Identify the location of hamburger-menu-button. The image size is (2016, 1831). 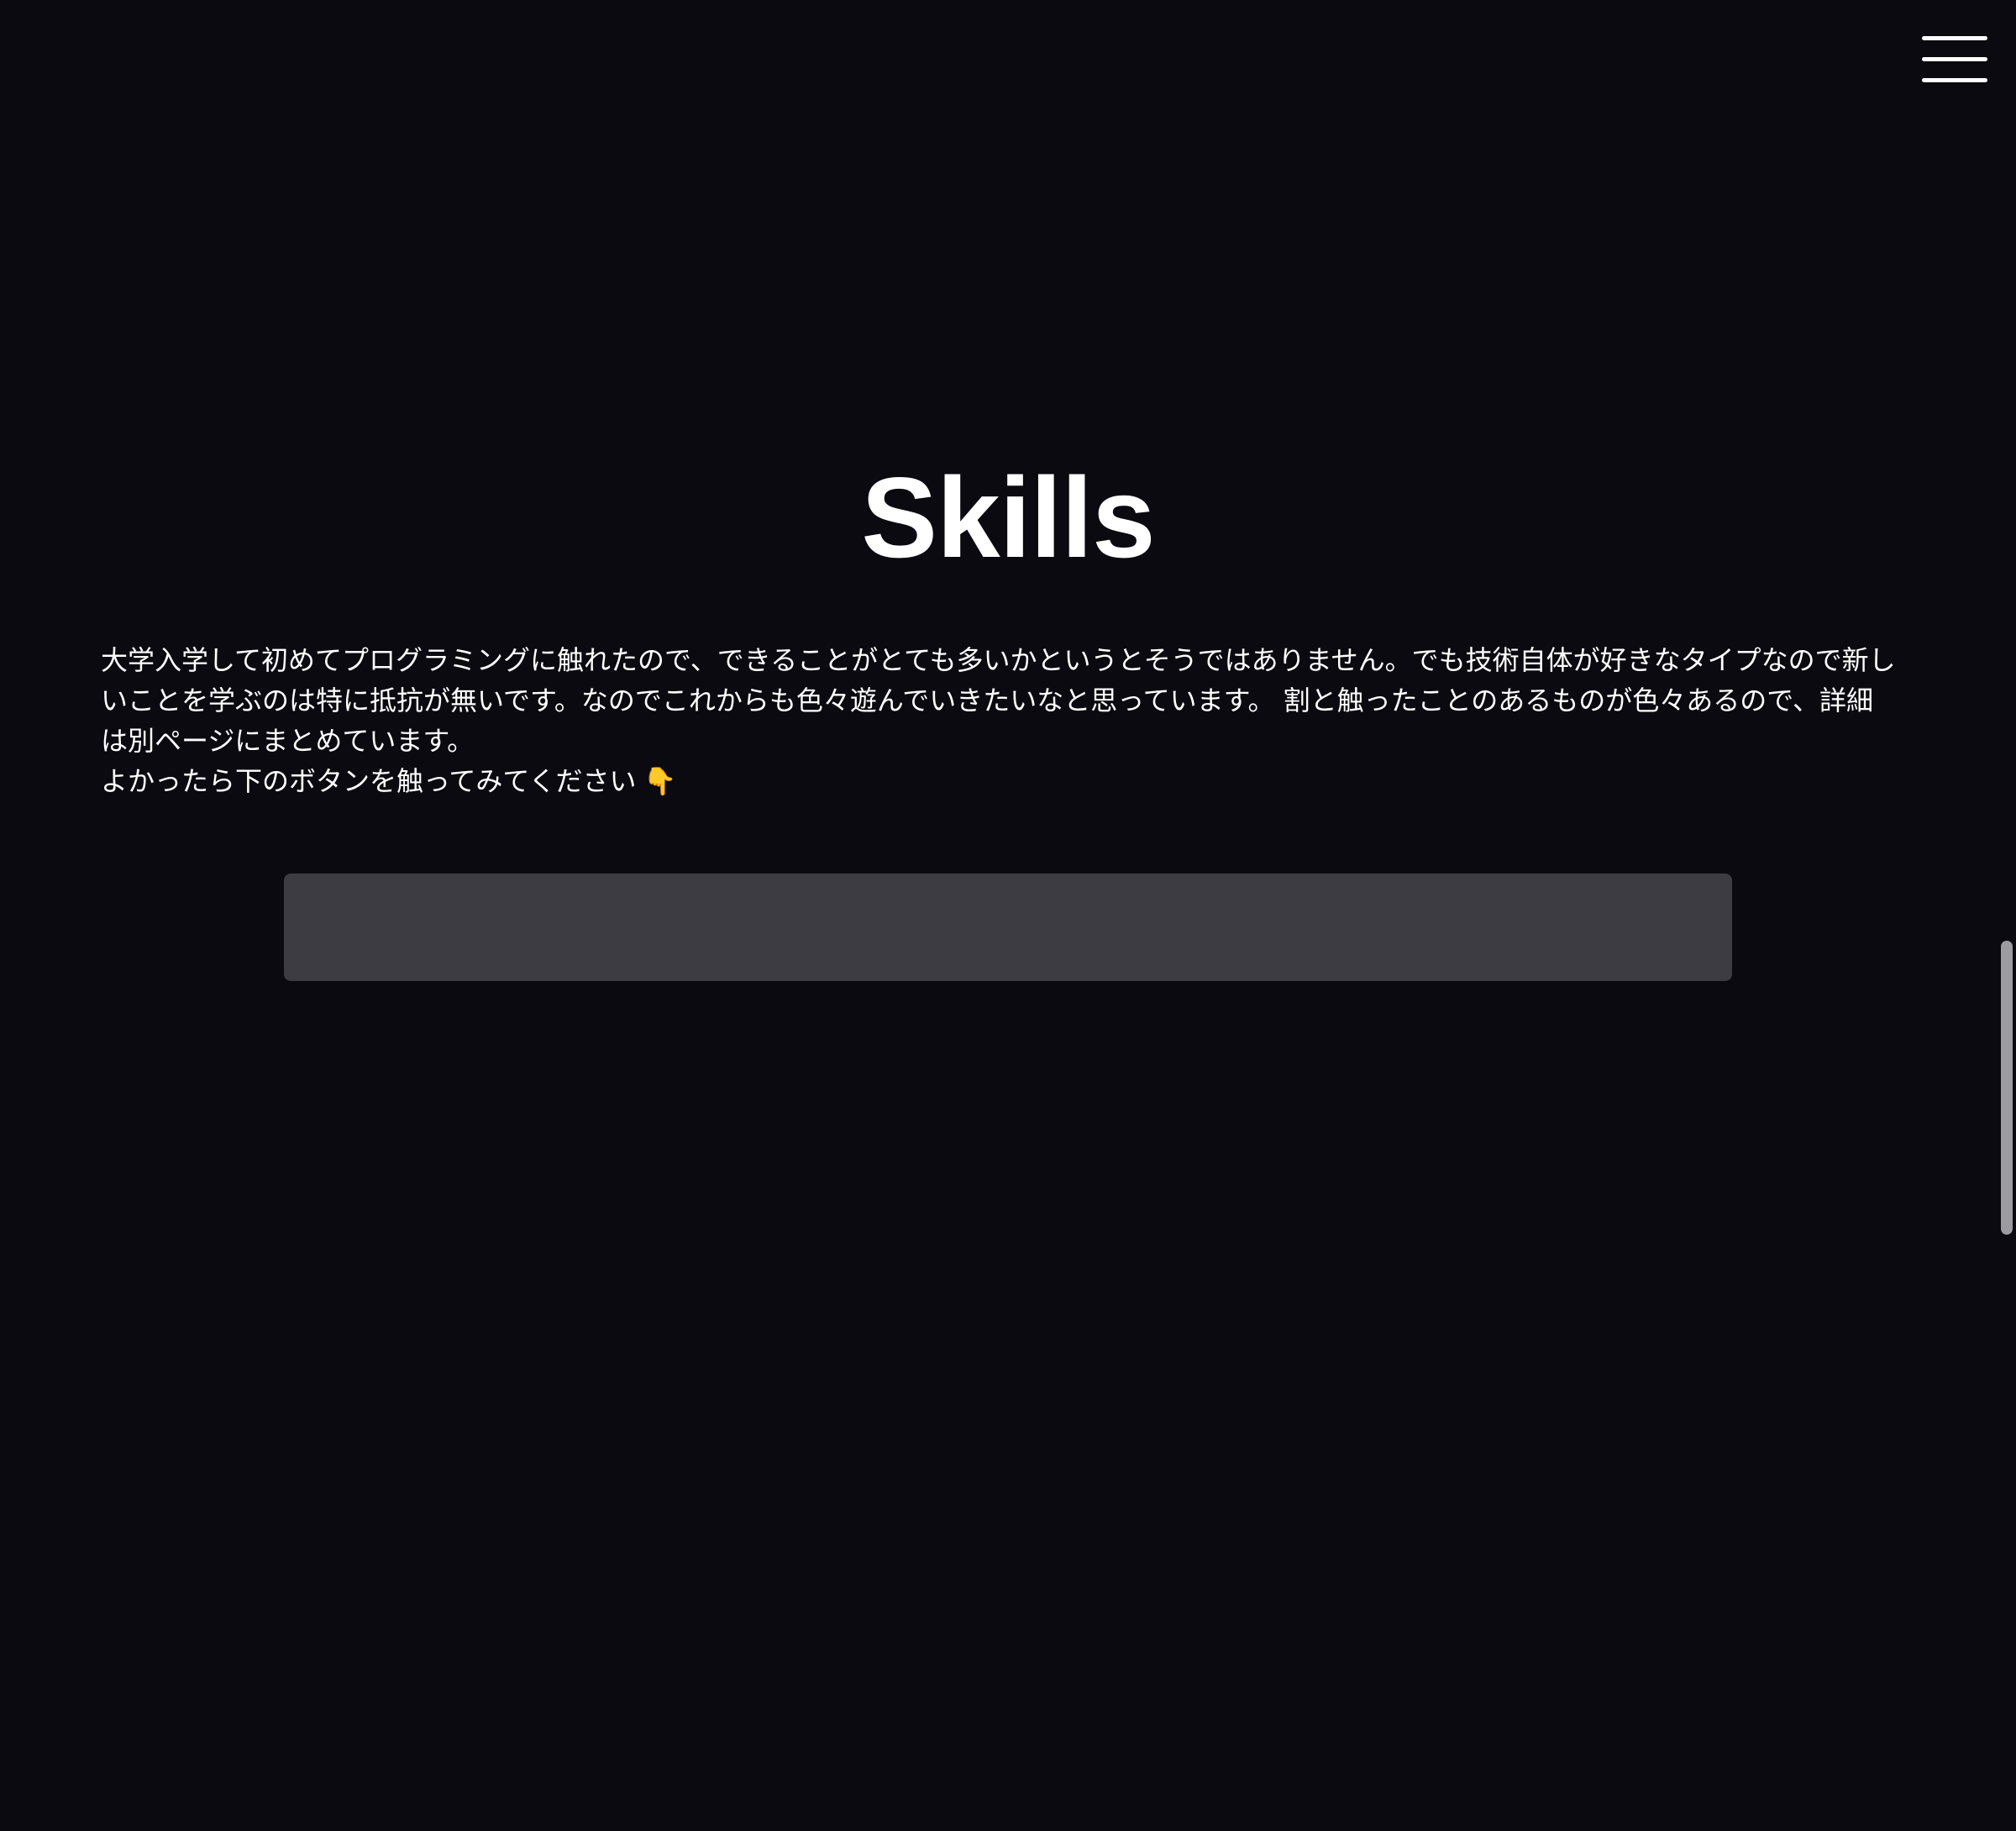
(1951, 59).